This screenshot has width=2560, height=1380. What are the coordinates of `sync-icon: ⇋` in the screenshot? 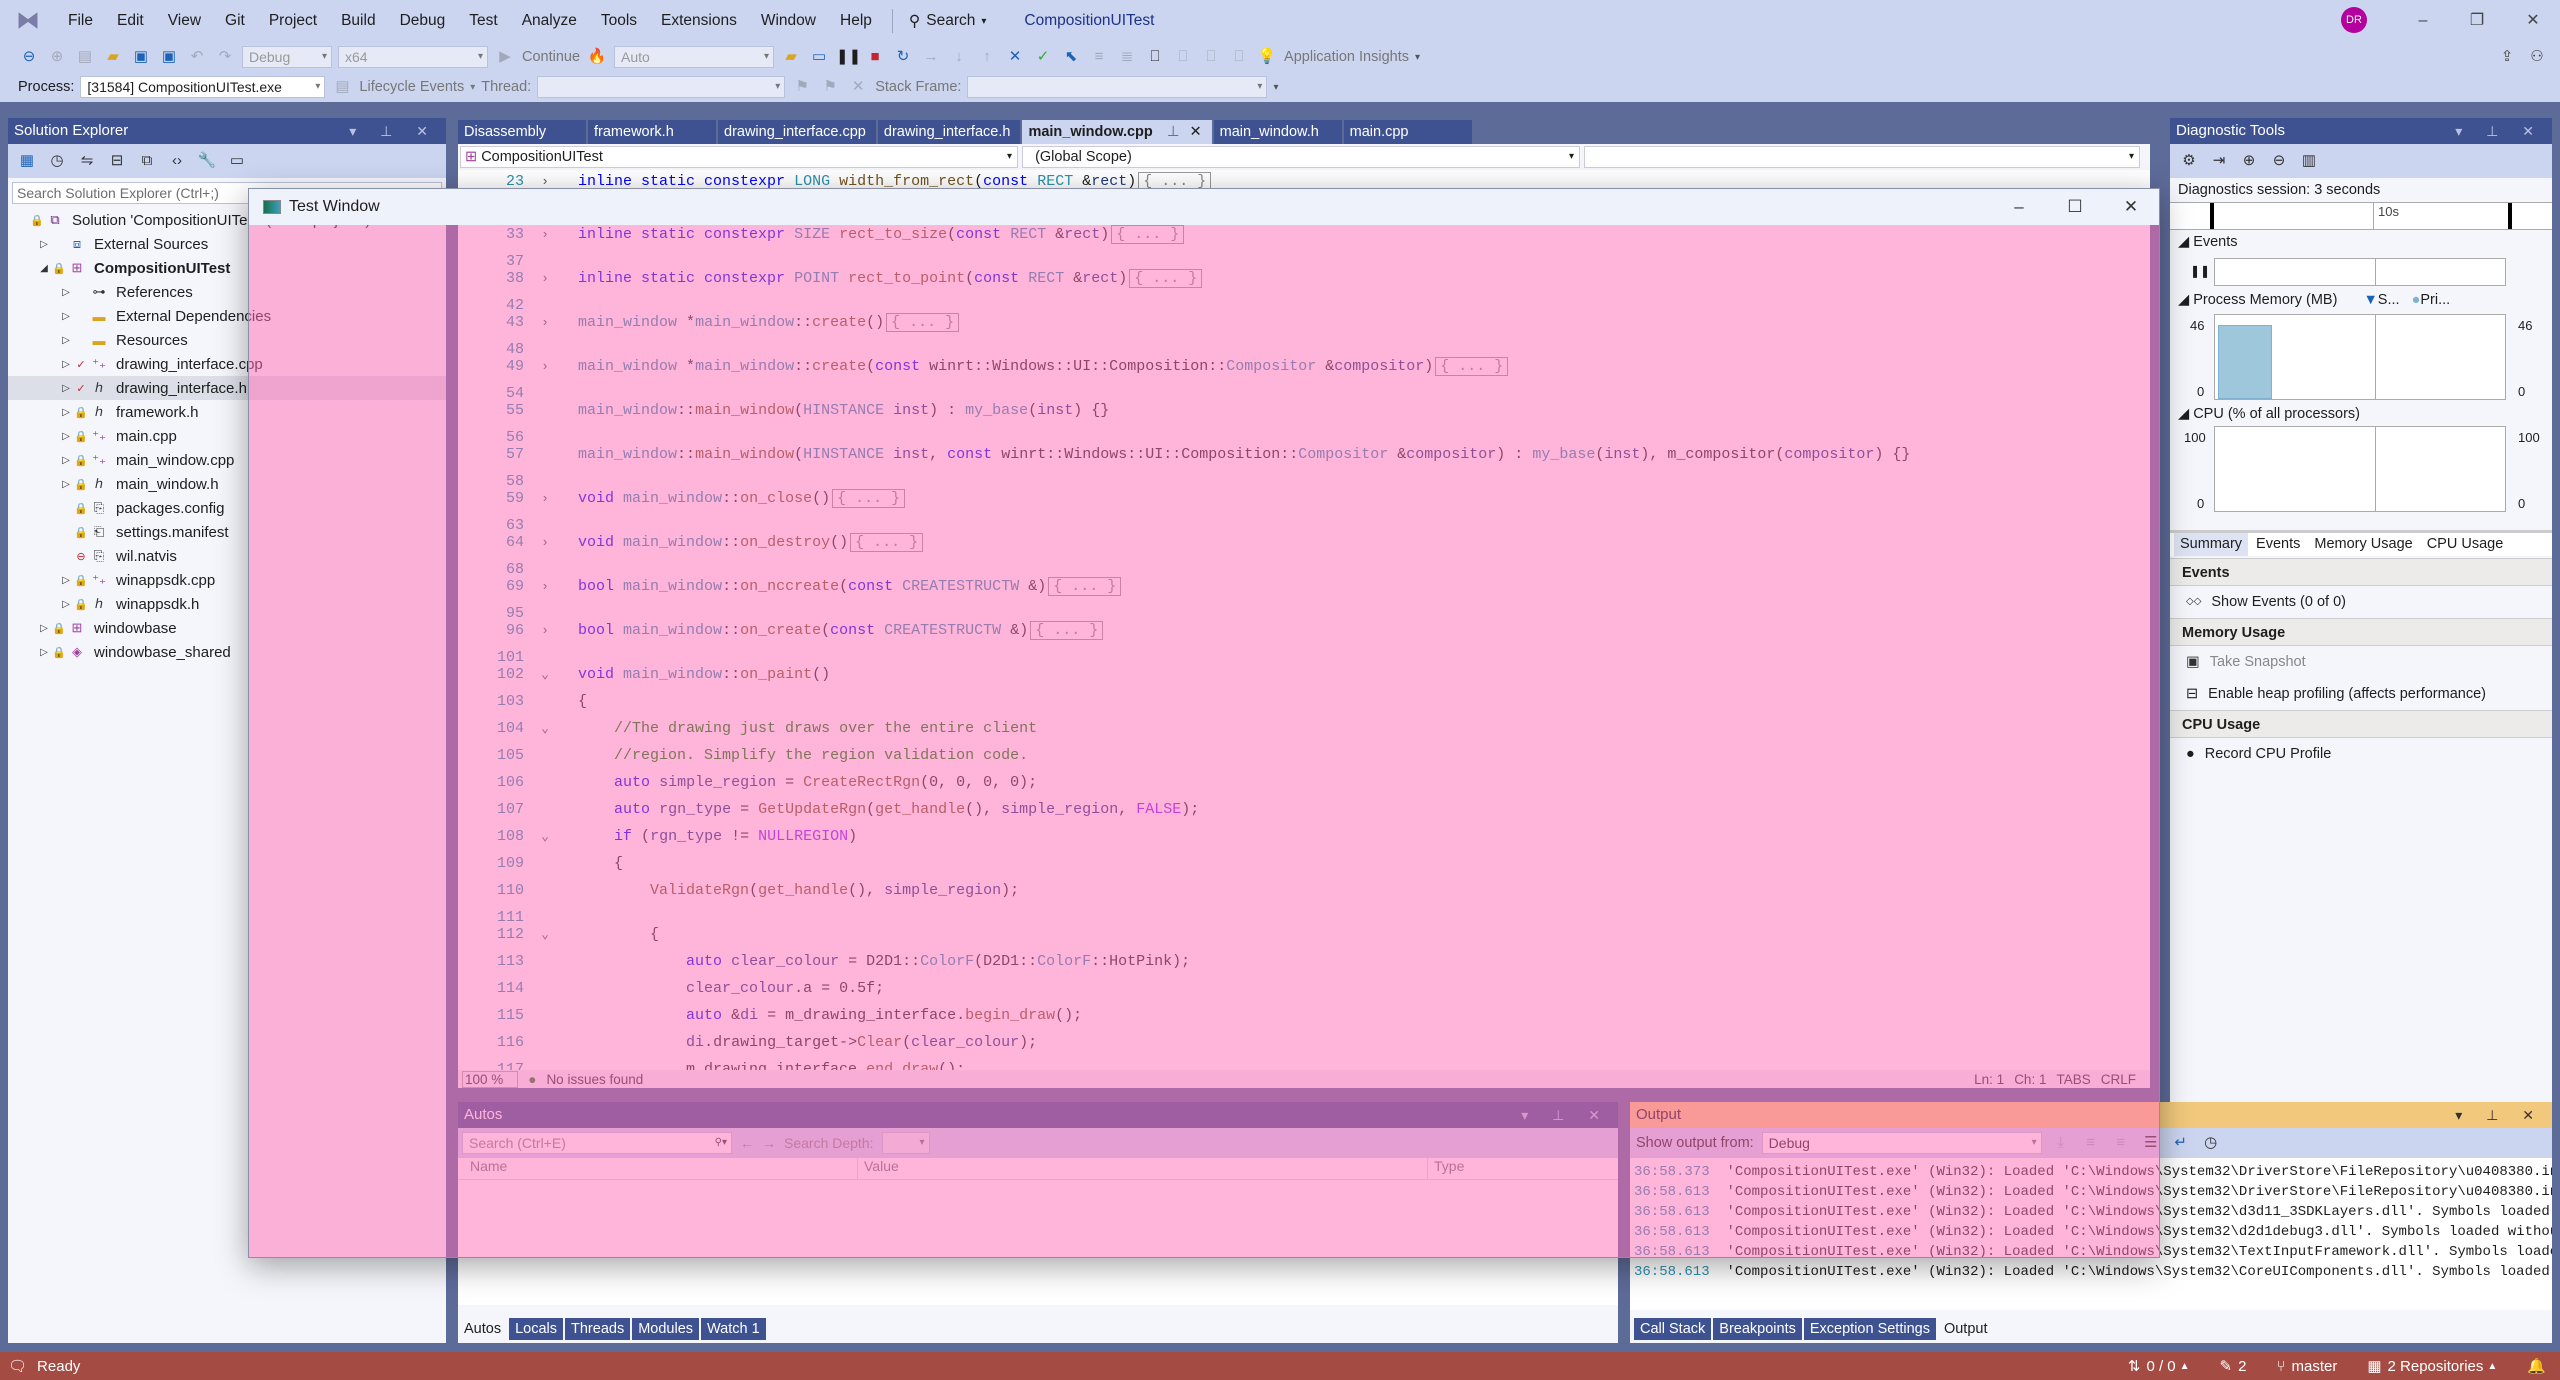 It's located at (87, 161).